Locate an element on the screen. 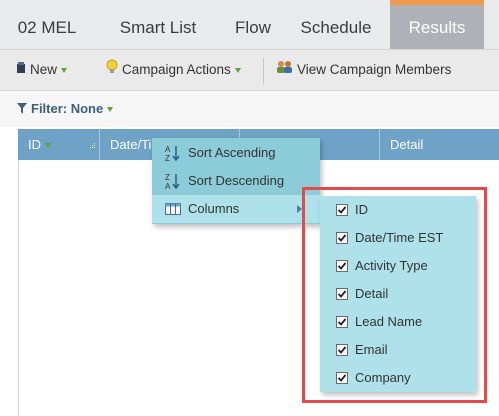 Image resolution: width=499 pixels, height=416 pixels. campaign-actions-button: Campaign Actions is located at coordinates (173, 70).